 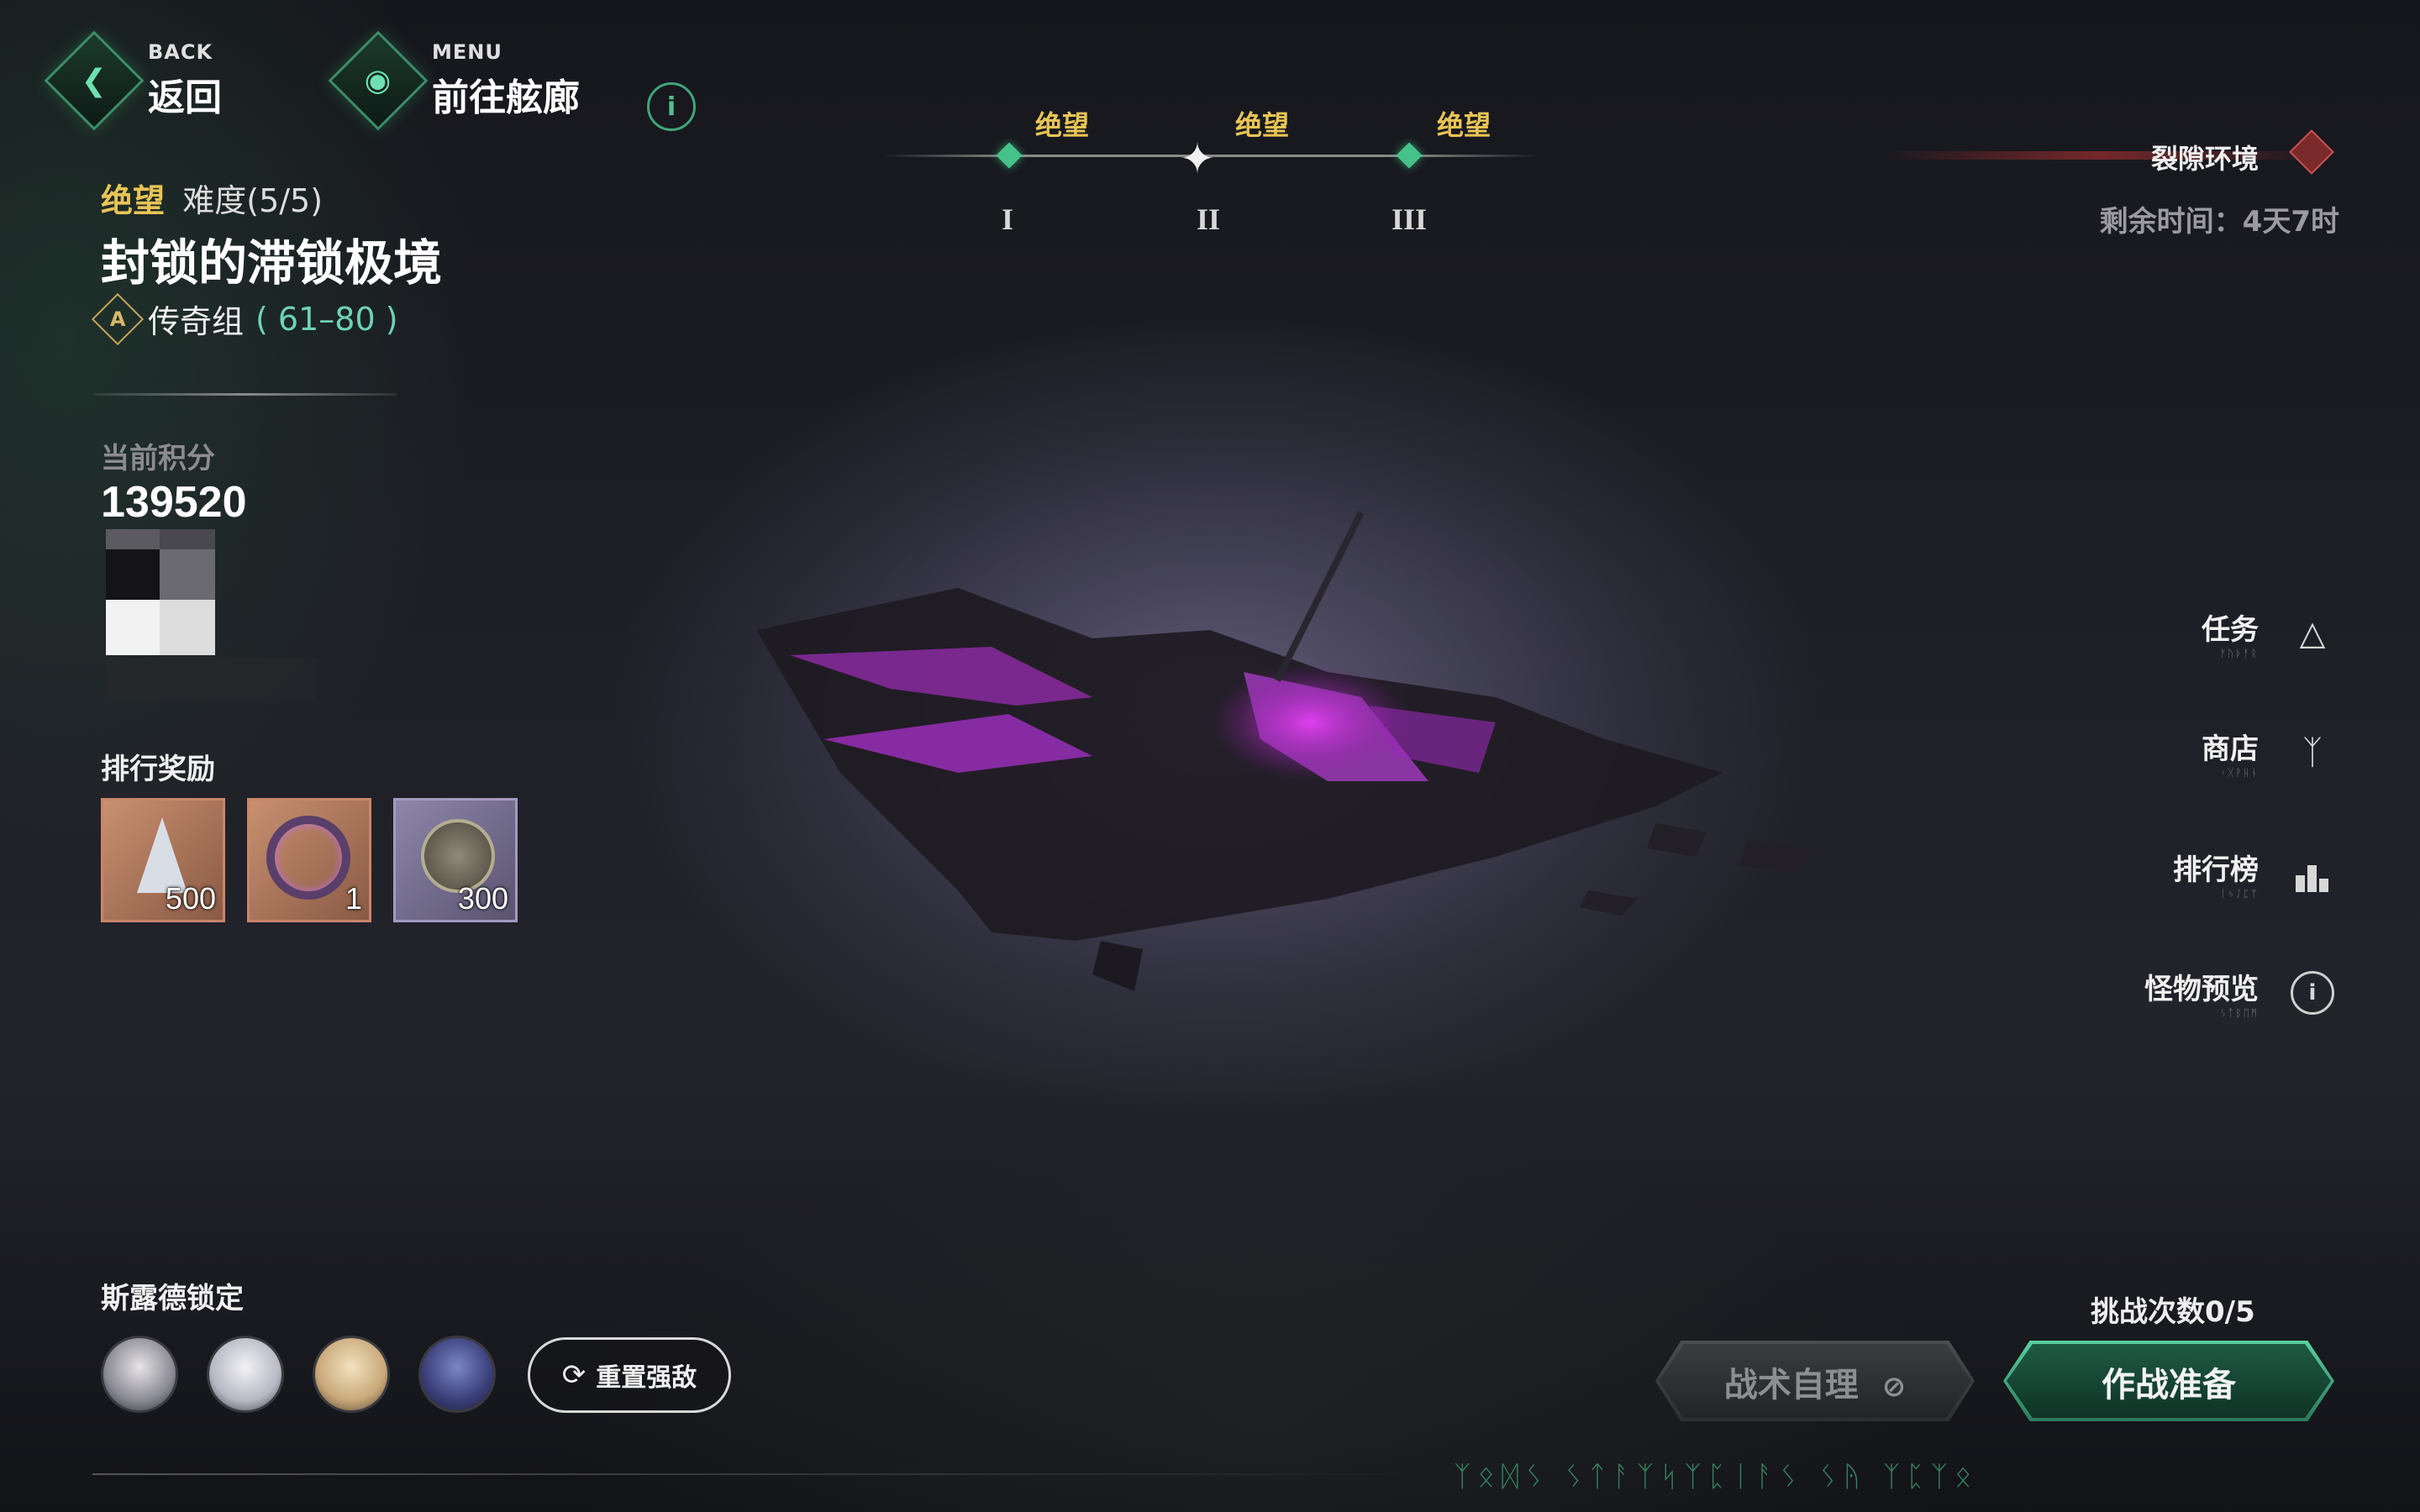 I want to click on side-monster-preview-button: 怪物预览 ᛊᛏᛒᛖᛗ i, so click(x=2240, y=992).